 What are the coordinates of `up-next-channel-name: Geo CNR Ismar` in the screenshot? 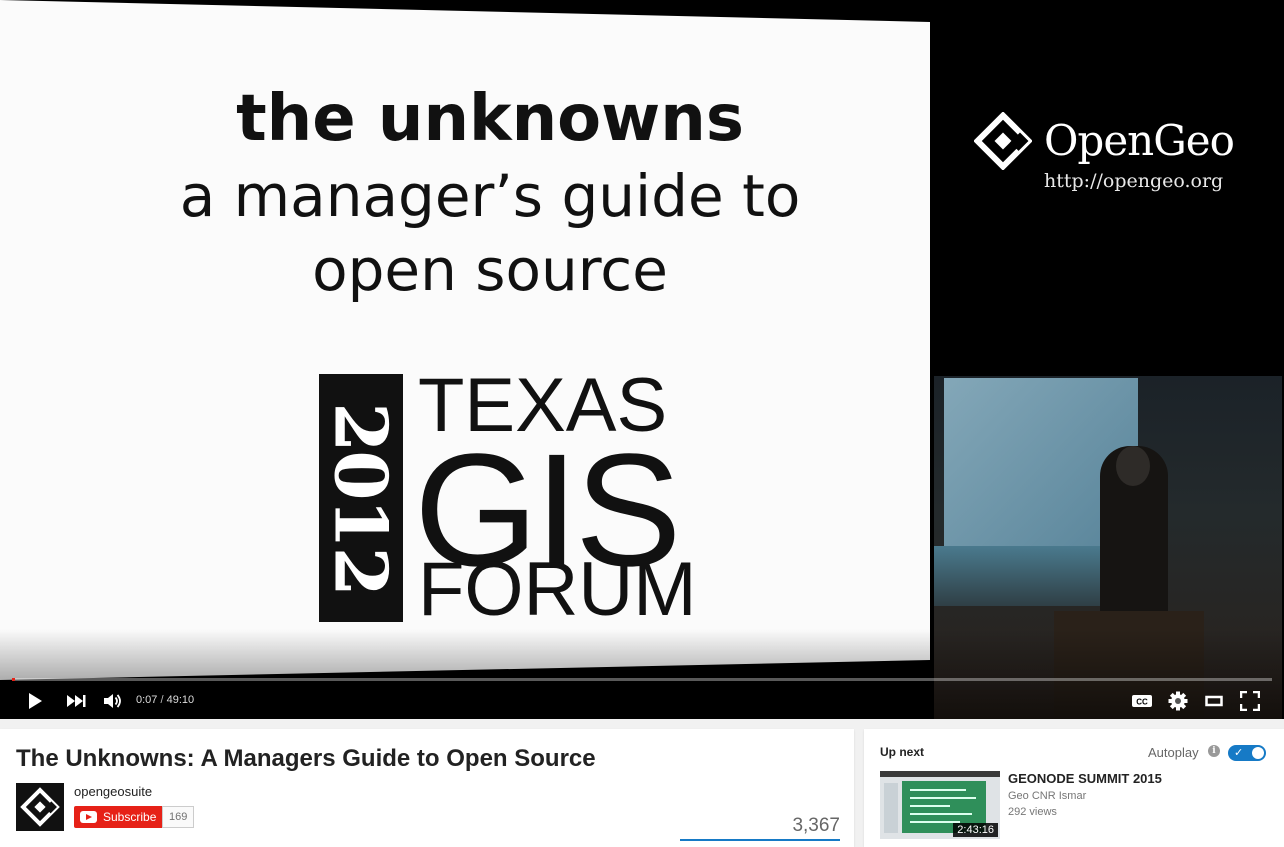 It's located at (1047, 796).